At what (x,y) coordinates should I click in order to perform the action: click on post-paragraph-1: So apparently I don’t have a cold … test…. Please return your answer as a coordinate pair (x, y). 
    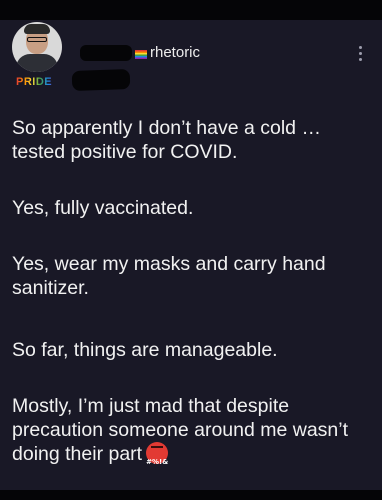
    Looking at the image, I should click on (166, 140).